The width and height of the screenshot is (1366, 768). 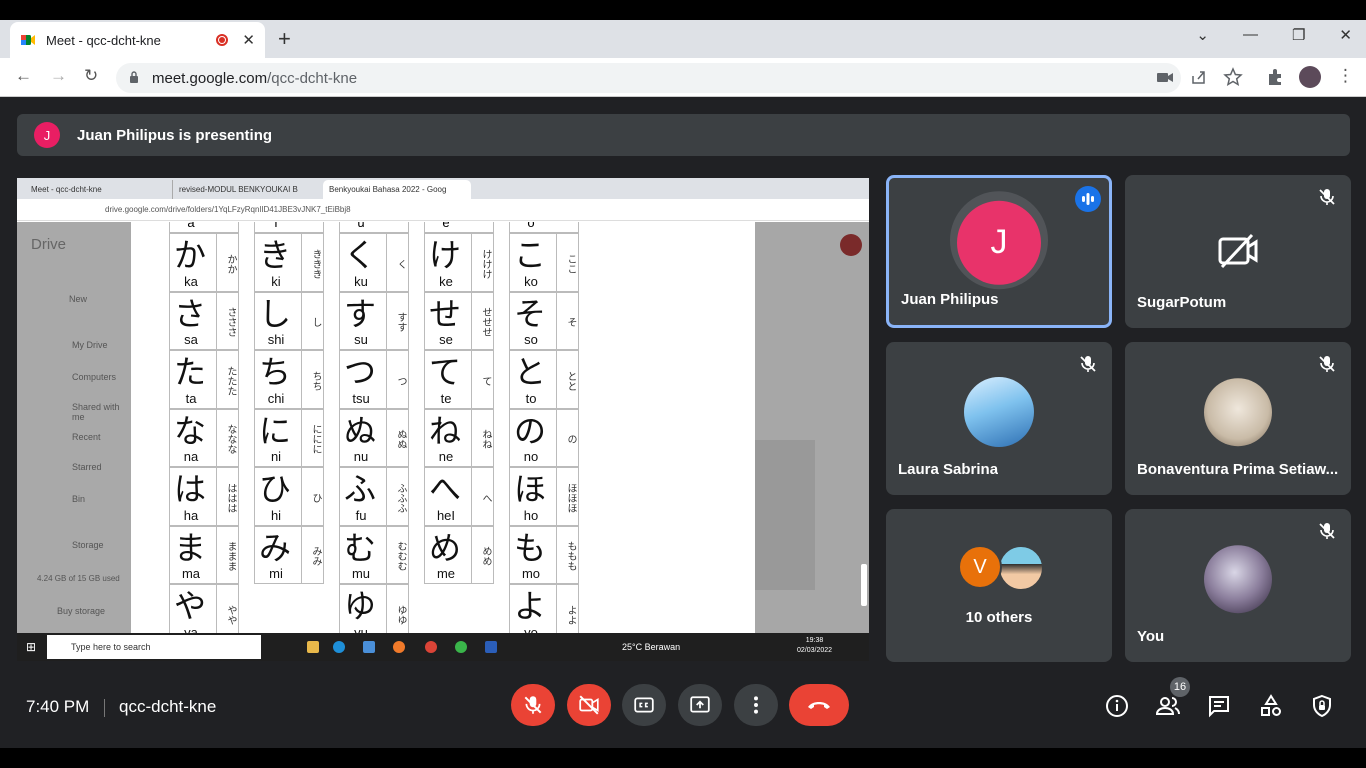 What do you see at coordinates (531, 281) in the screenshot?
I see `kana-romaji: ko` at bounding box center [531, 281].